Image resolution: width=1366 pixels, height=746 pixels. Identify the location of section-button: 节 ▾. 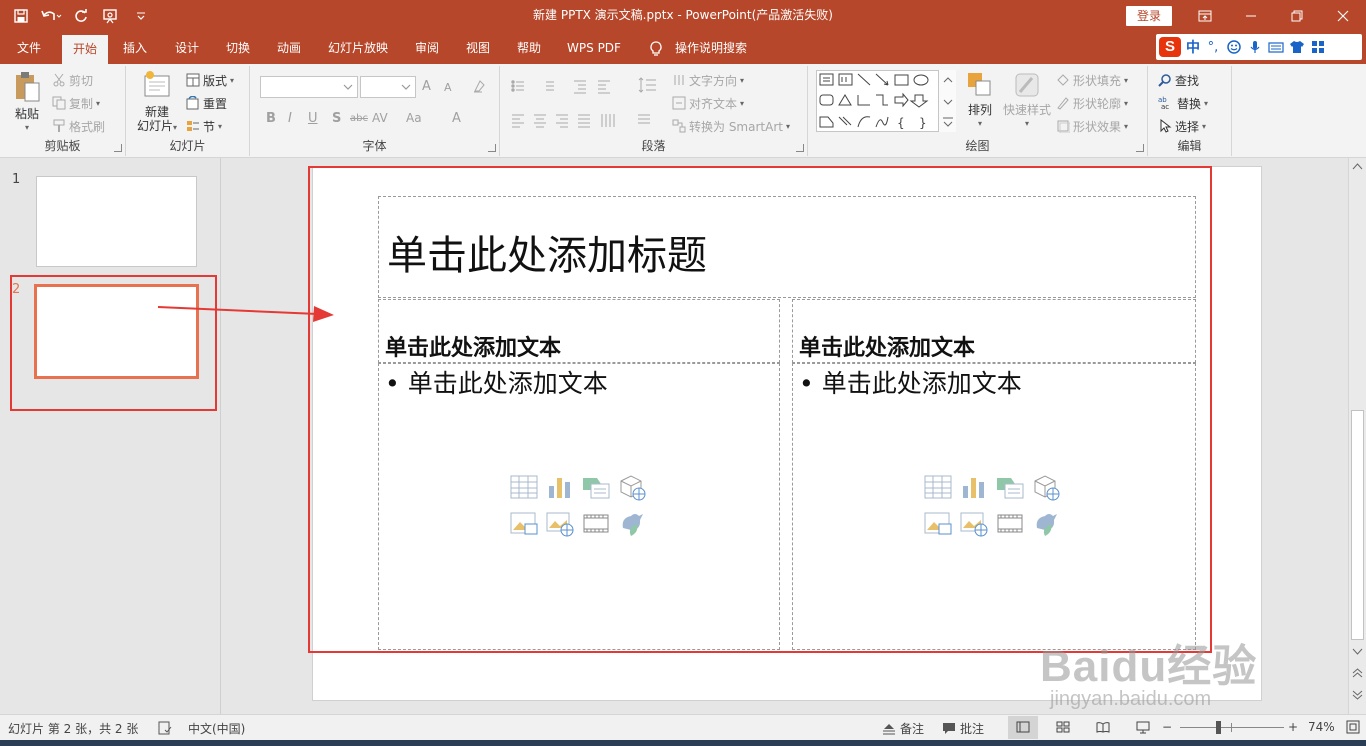
(204, 126).